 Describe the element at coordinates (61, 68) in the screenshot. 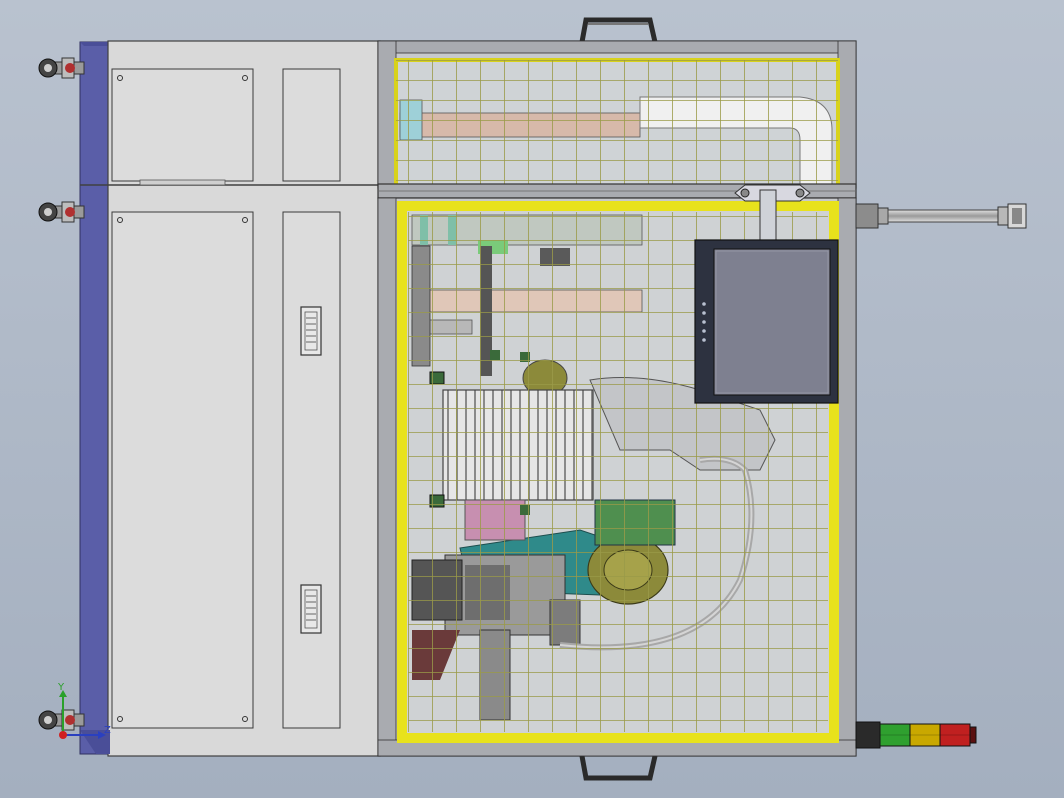

I see `leveling-foot-top` at that location.